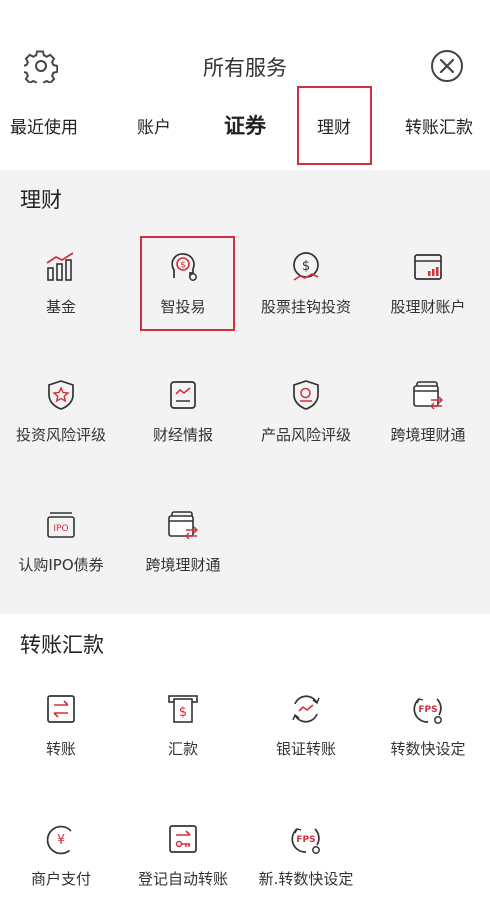 The width and height of the screenshot is (490, 920). I want to click on fps-settings-icon: FPS, so click(427, 711).